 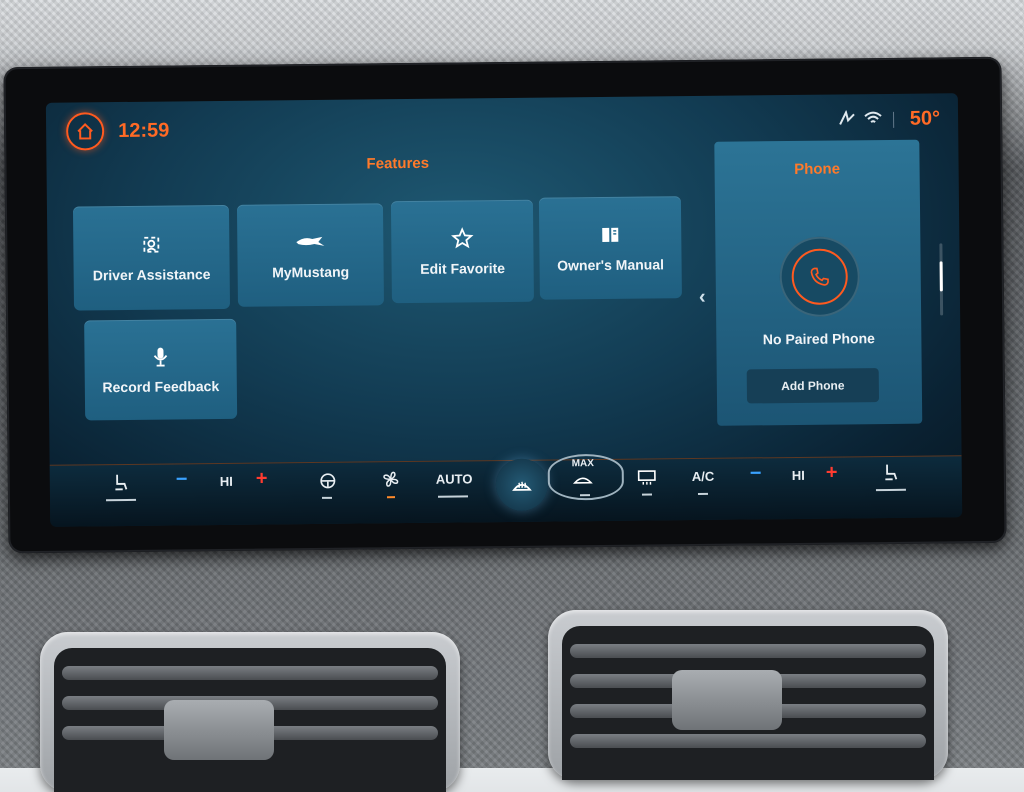 What do you see at coordinates (462, 238) in the screenshot?
I see `star-icon` at bounding box center [462, 238].